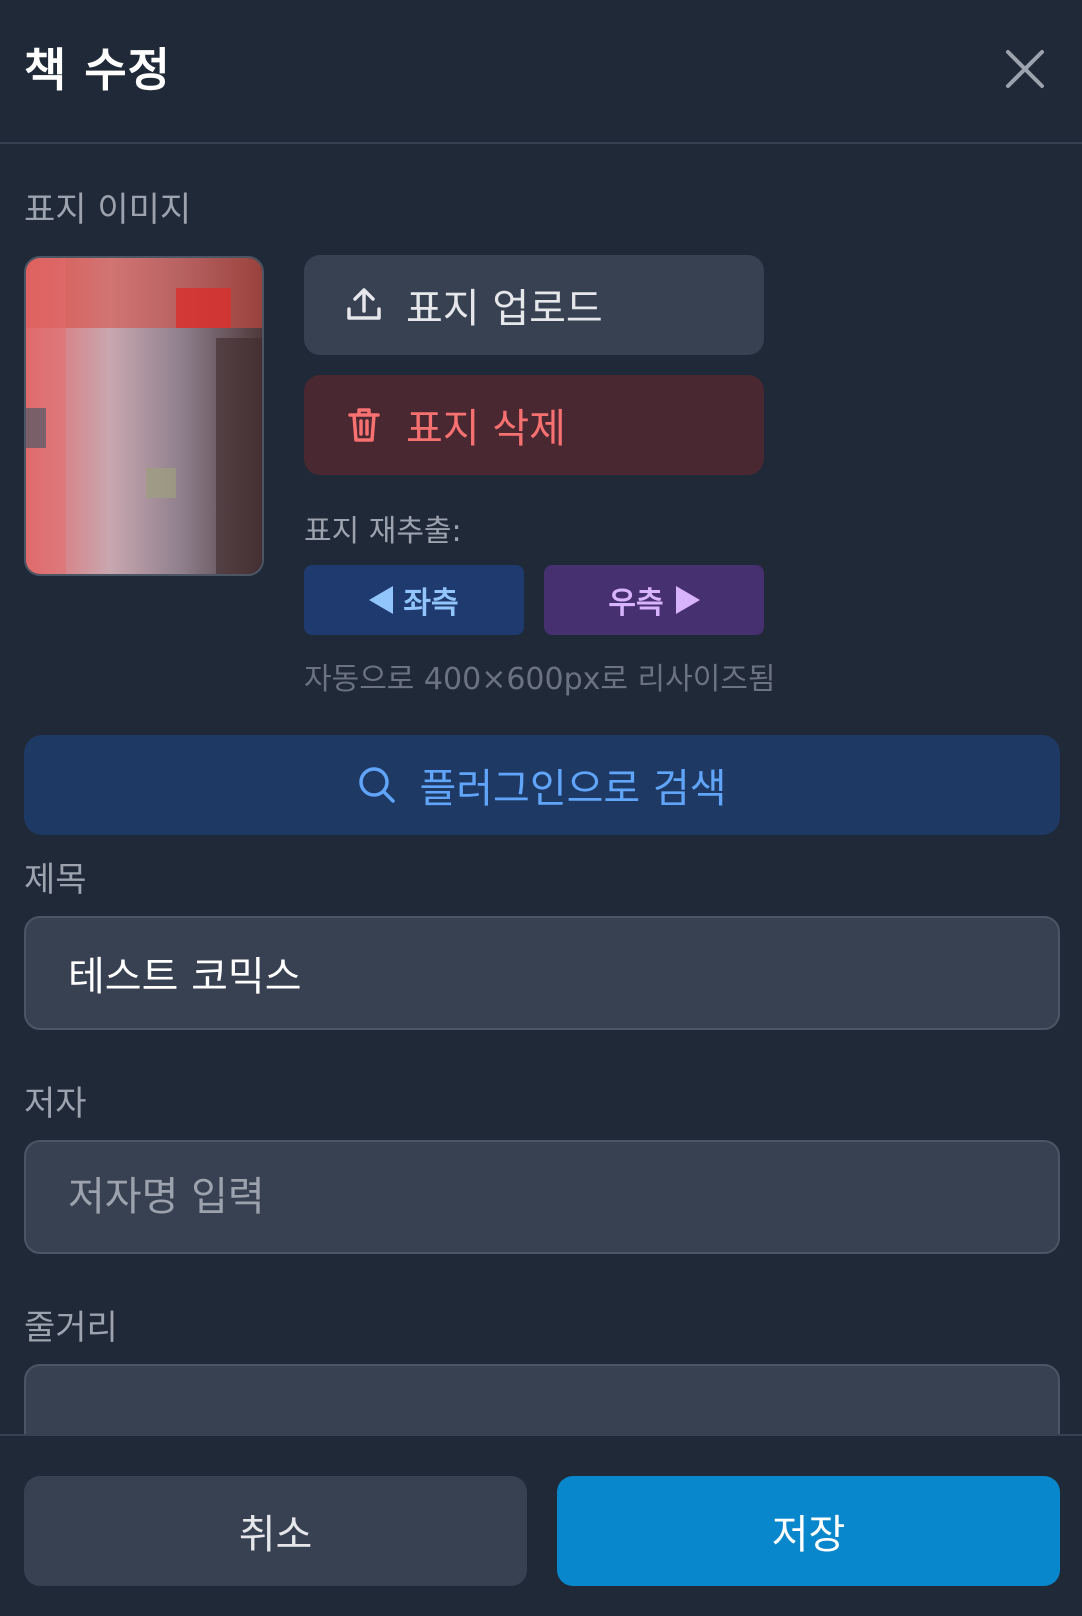 The width and height of the screenshot is (1082, 1616). What do you see at coordinates (542, 1399) in the screenshot?
I see `summary-textarea` at bounding box center [542, 1399].